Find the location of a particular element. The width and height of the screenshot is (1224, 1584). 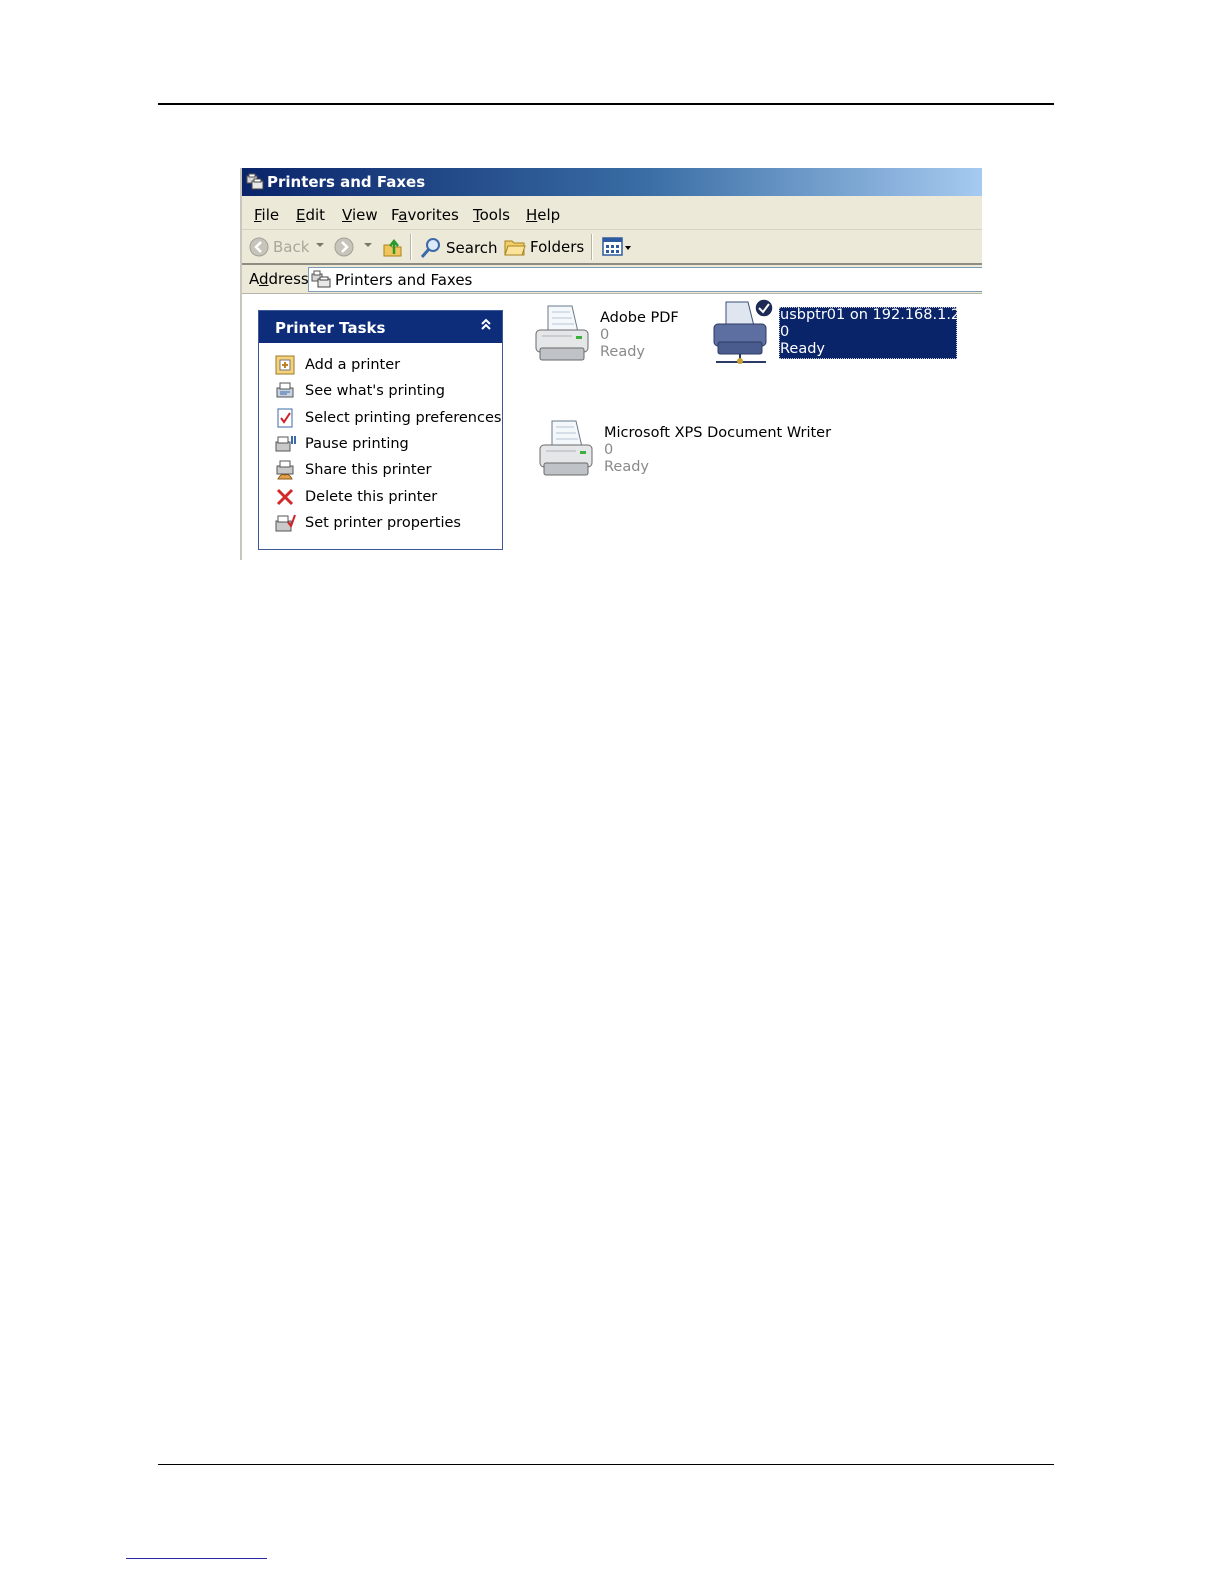

task-pause-printing: Pause printing is located at coordinates (341, 444).